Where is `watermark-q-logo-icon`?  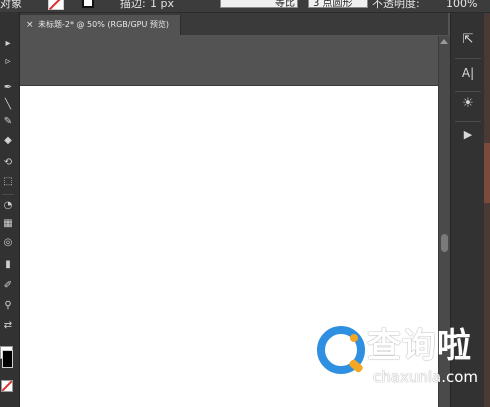
watermark-q-logo-icon is located at coordinates (341, 350).